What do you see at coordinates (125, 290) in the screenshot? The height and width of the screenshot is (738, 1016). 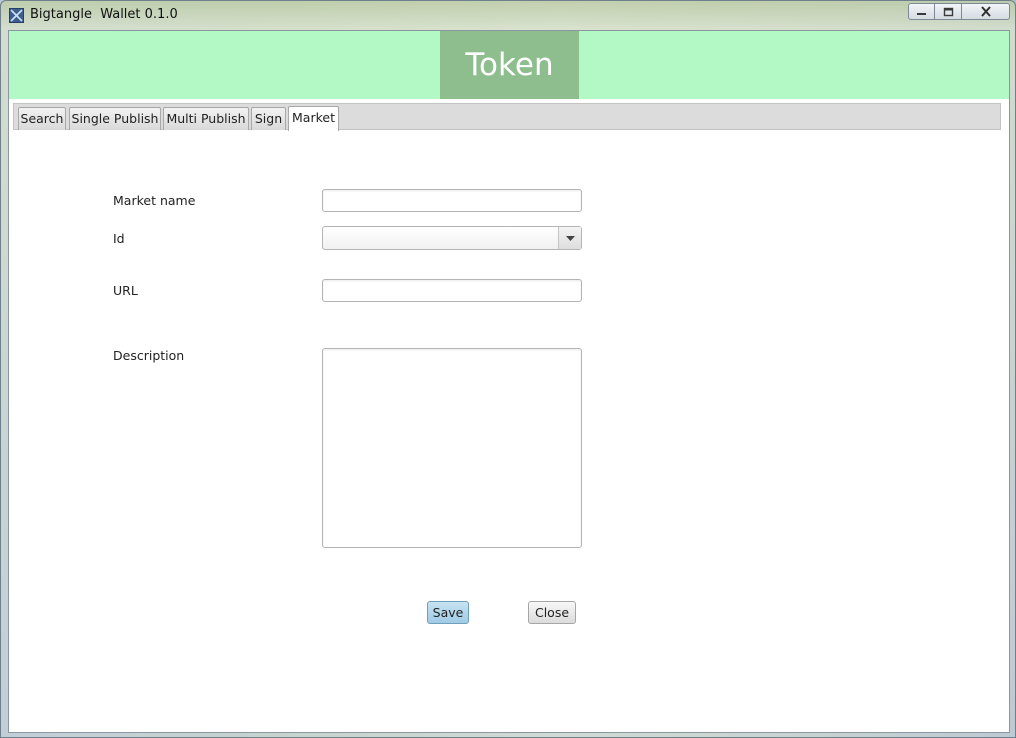 I see `url-label: URL` at bounding box center [125, 290].